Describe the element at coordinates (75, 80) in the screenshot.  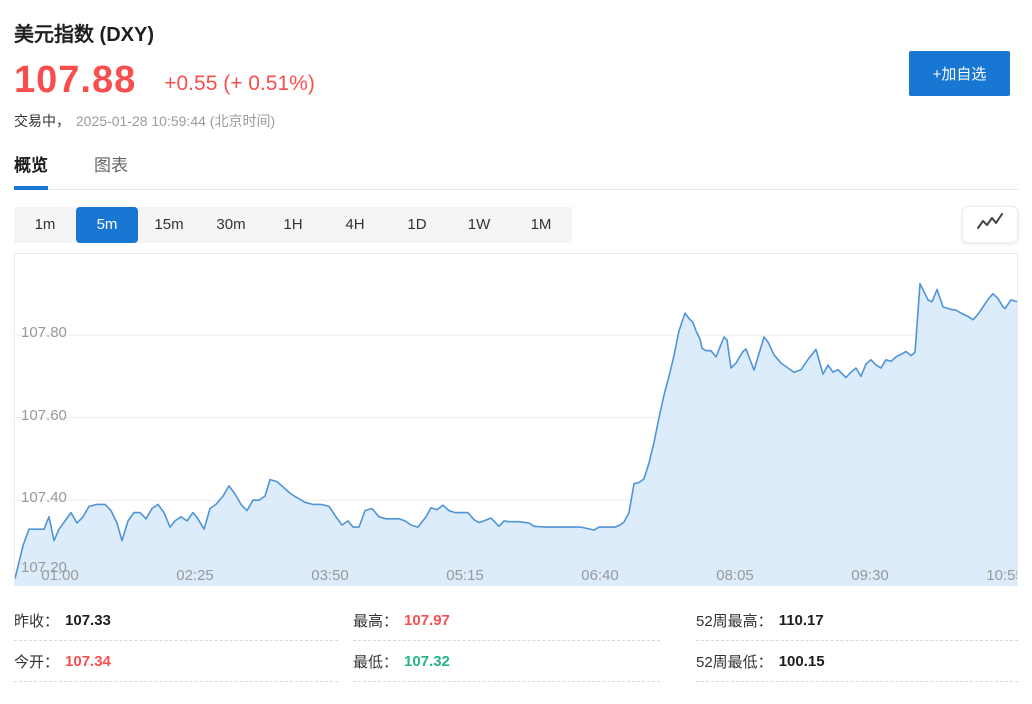
I see `current-price: 107.88` at that location.